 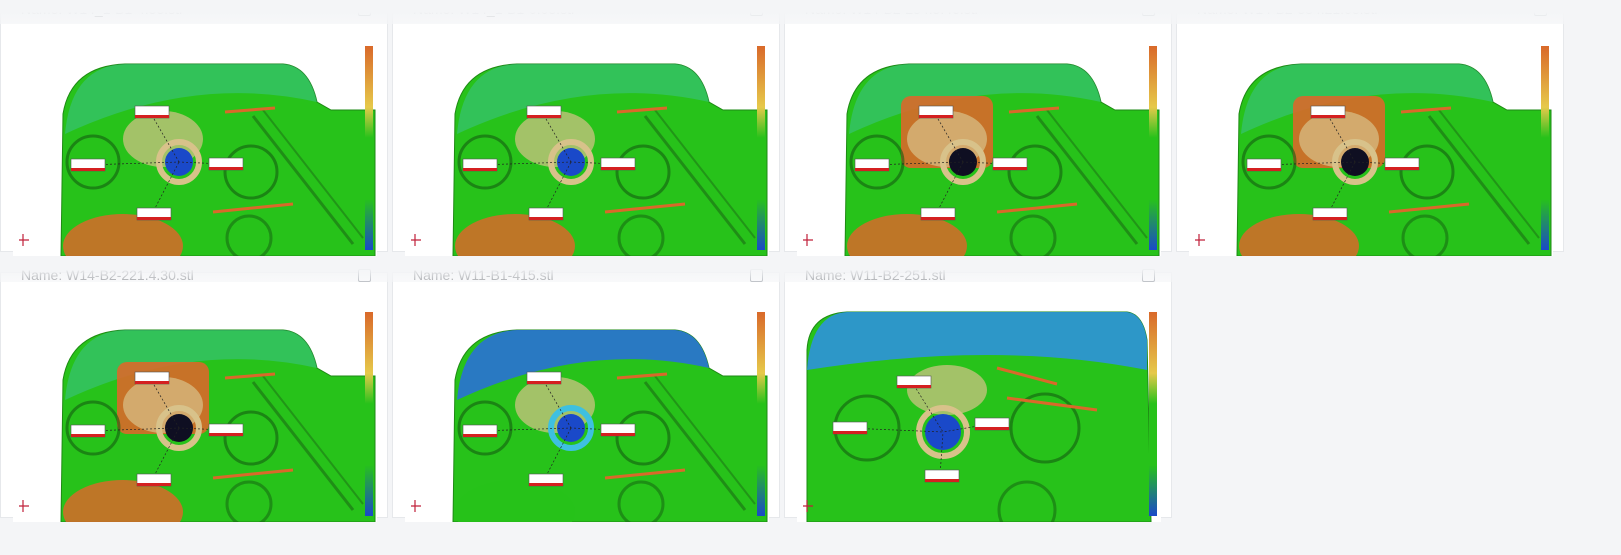 I want to click on card-header: Name: W14_1-B1-0.08.stl, so click(x=586, y=23).